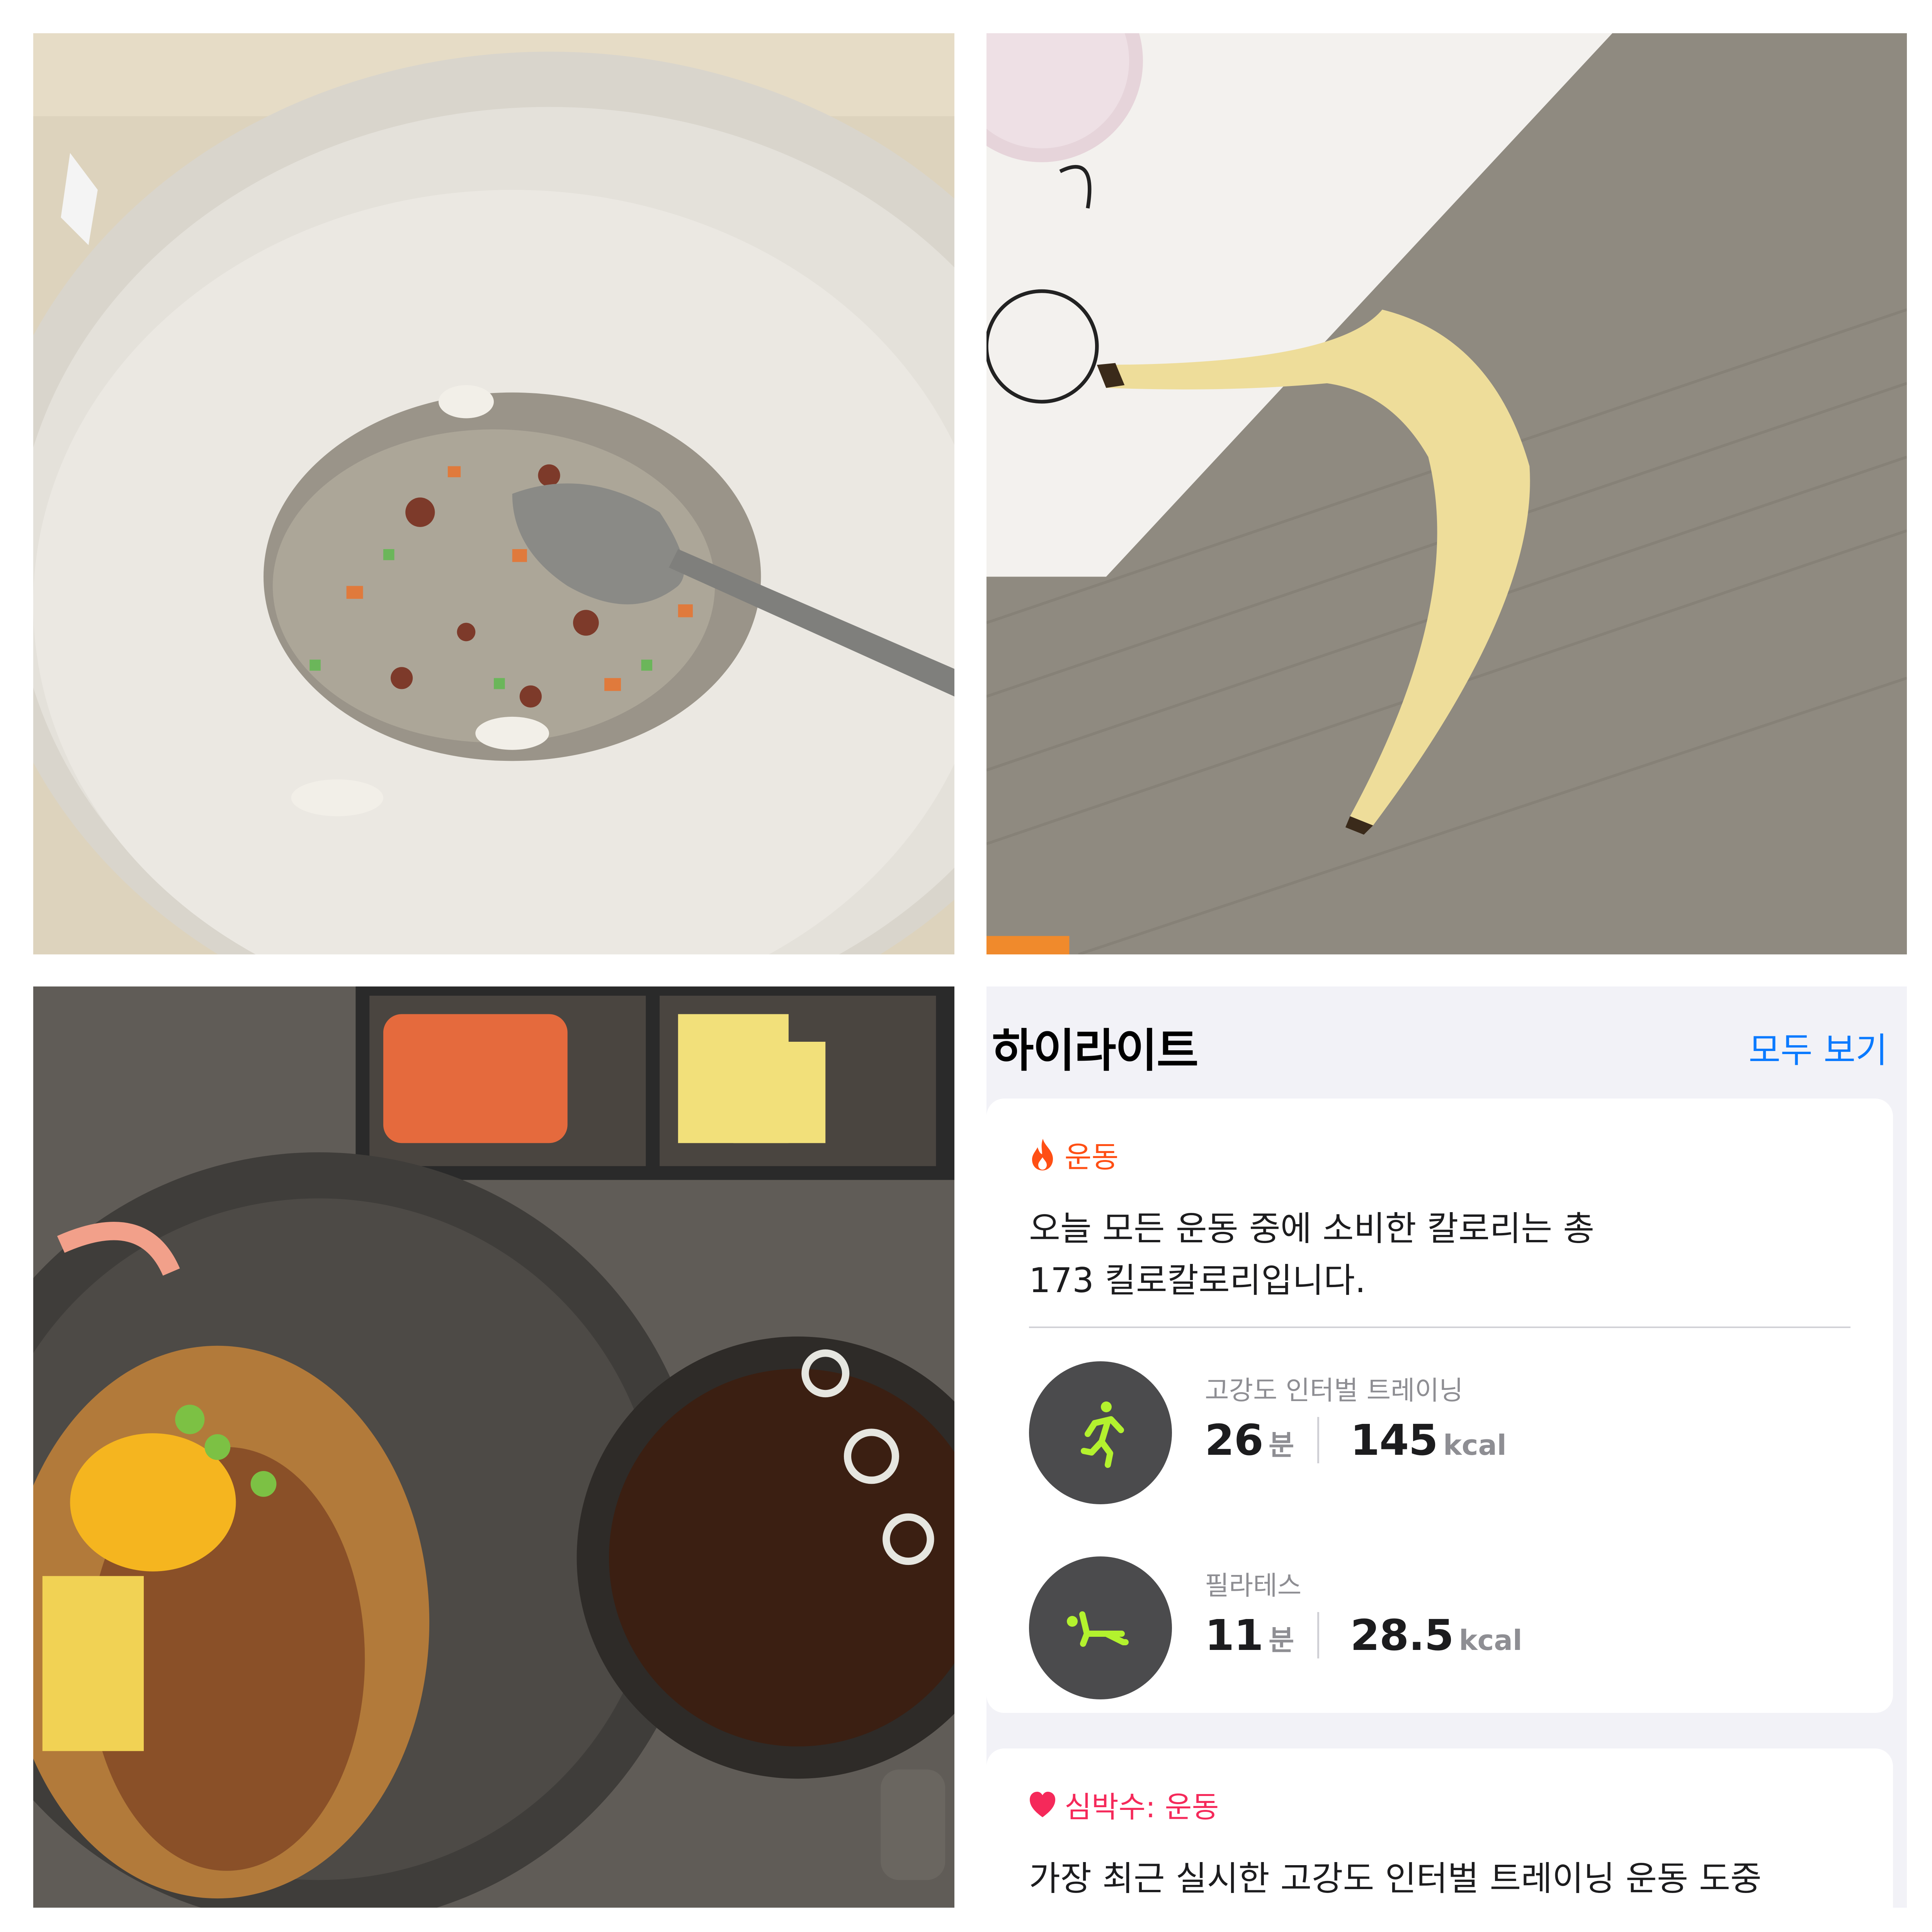 The width and height of the screenshot is (1932, 1932). I want to click on energy-value: 28.5, so click(1402, 1636).